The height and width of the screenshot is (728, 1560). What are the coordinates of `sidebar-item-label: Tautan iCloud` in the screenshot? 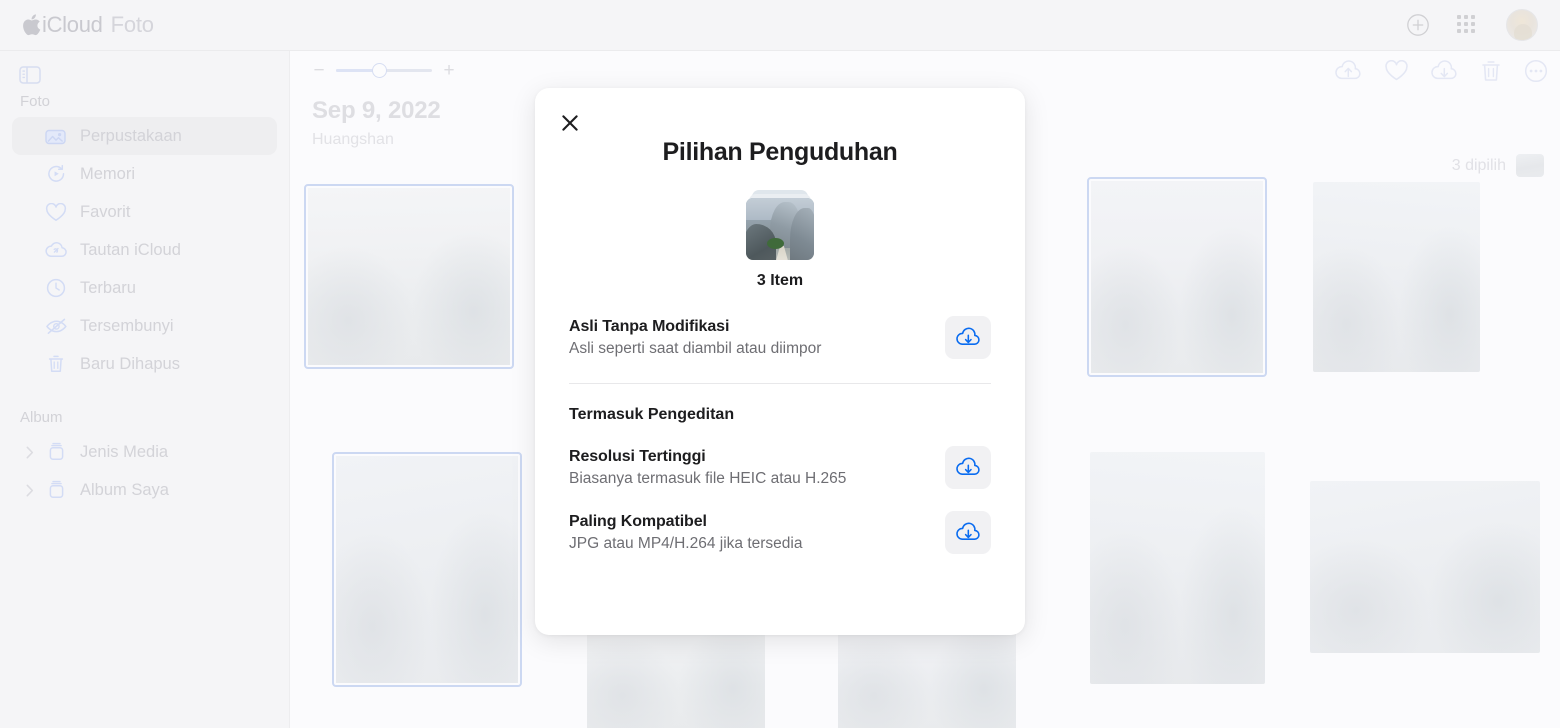 It's located at (130, 249).